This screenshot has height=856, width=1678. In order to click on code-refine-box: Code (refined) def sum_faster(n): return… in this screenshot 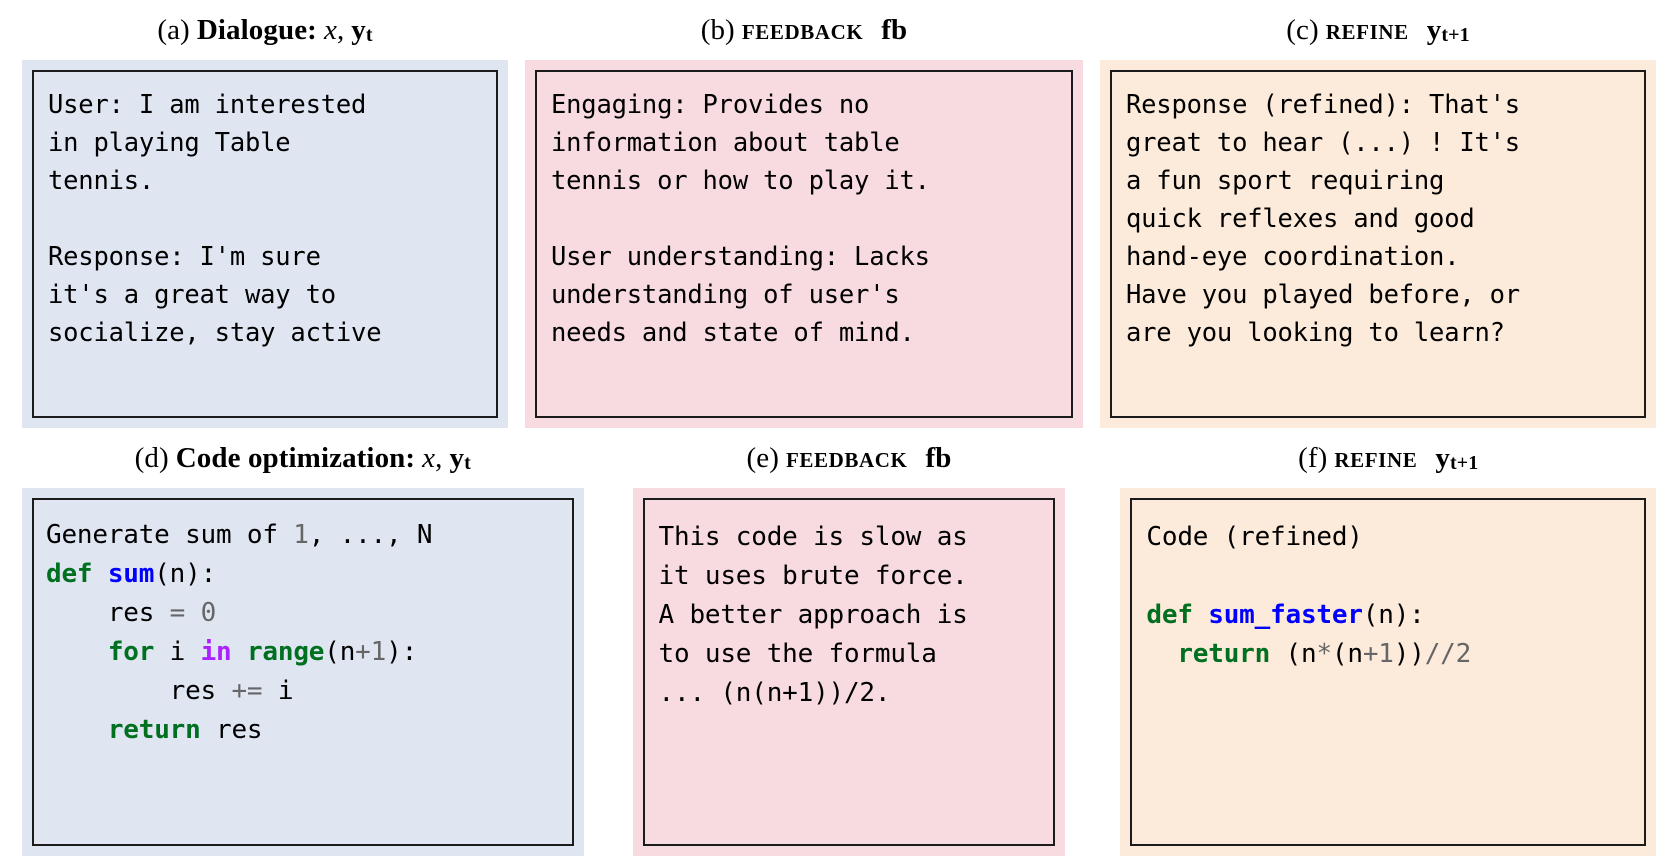, I will do `click(1388, 672)`.